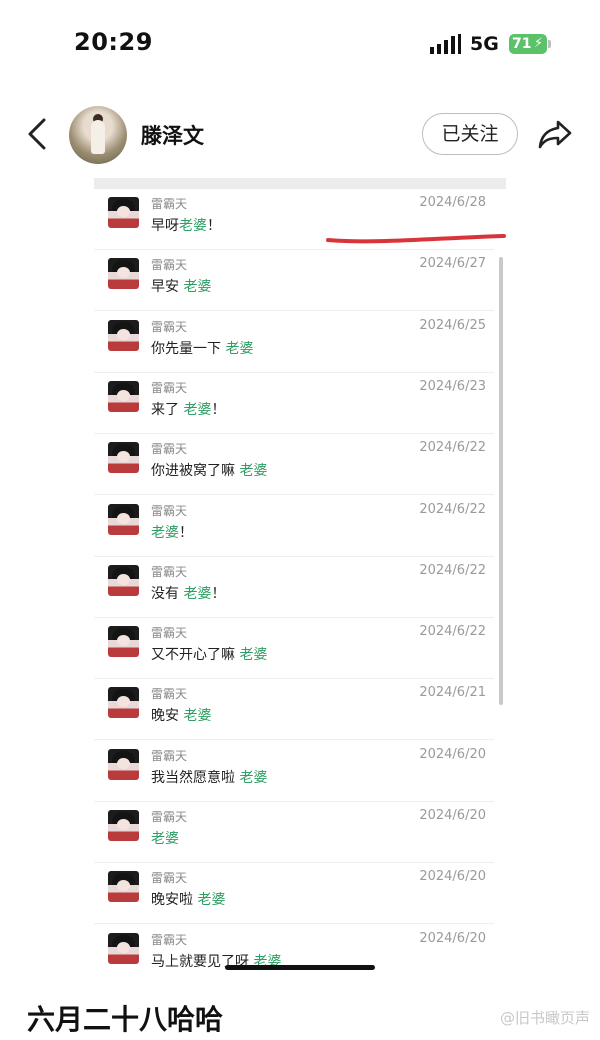  Describe the element at coordinates (188, 348) in the screenshot. I see `message-prefix: 你先量一下` at that location.